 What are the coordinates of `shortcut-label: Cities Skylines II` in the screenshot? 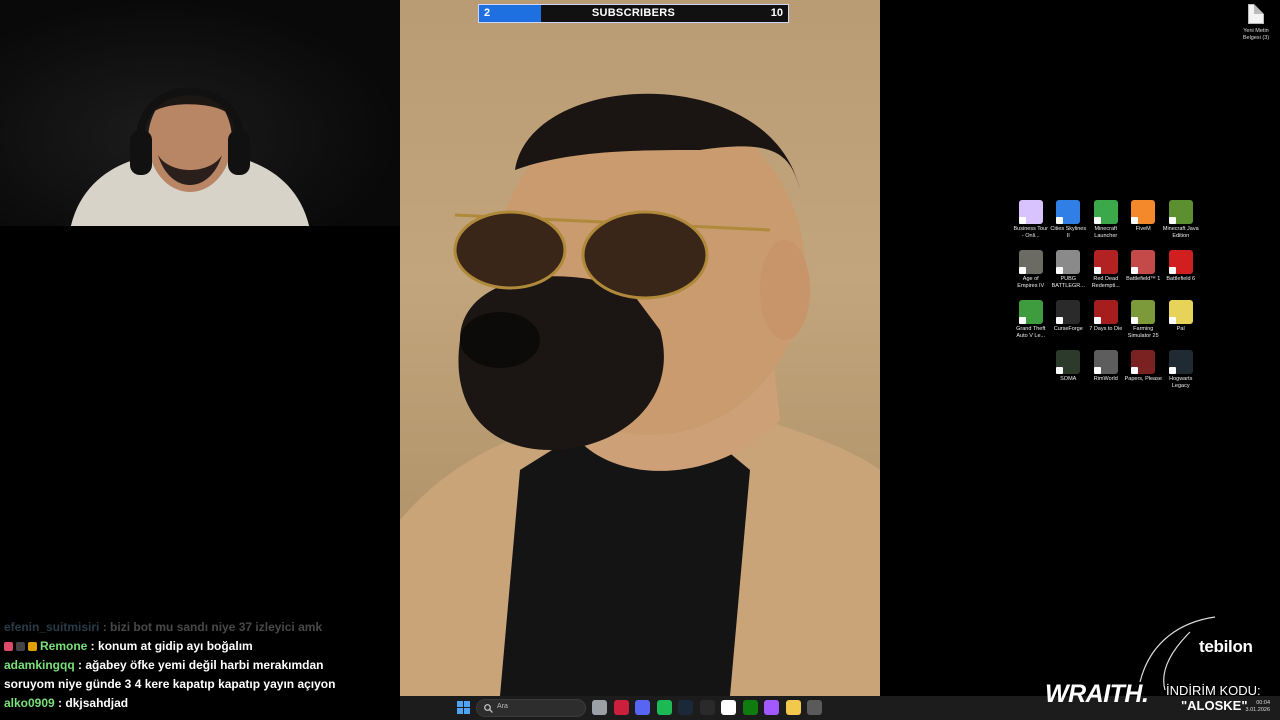 It's located at (1068, 232).